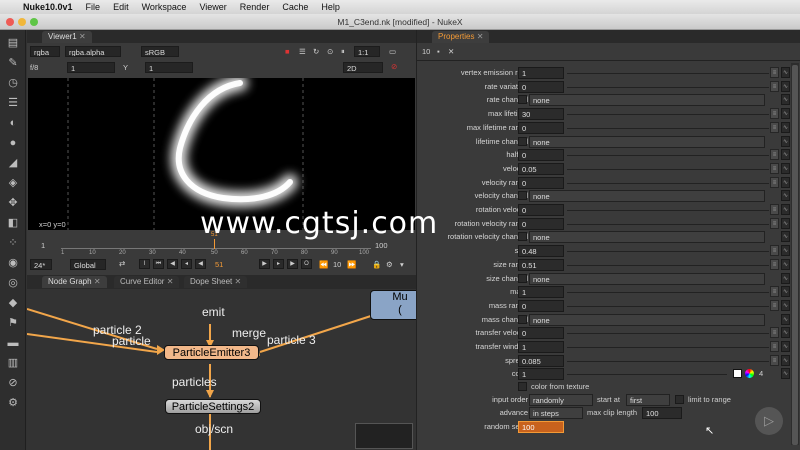  Describe the element at coordinates (367, 51) in the screenshot. I see `zoom-dropdown: 1:1` at that location.